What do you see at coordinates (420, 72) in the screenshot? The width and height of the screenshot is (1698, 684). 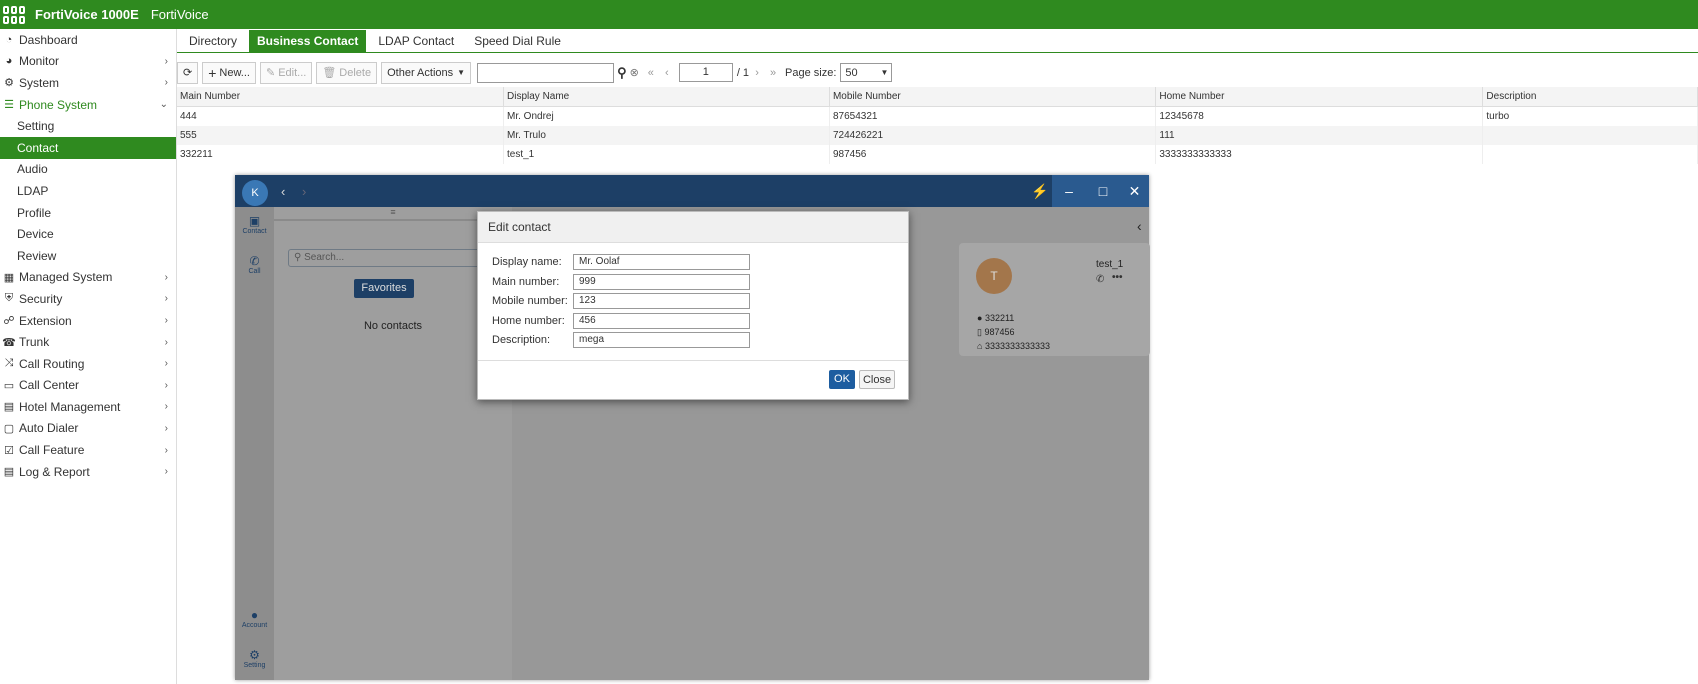 I see `other-actions-label: Other Actions` at bounding box center [420, 72].